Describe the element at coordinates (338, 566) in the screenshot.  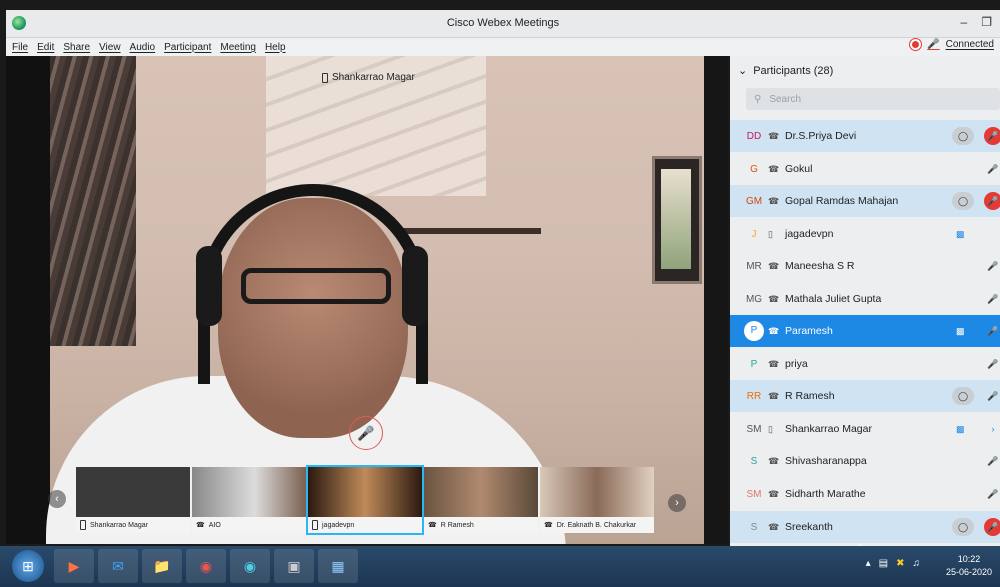
I see `network-app-icon: ▦` at that location.